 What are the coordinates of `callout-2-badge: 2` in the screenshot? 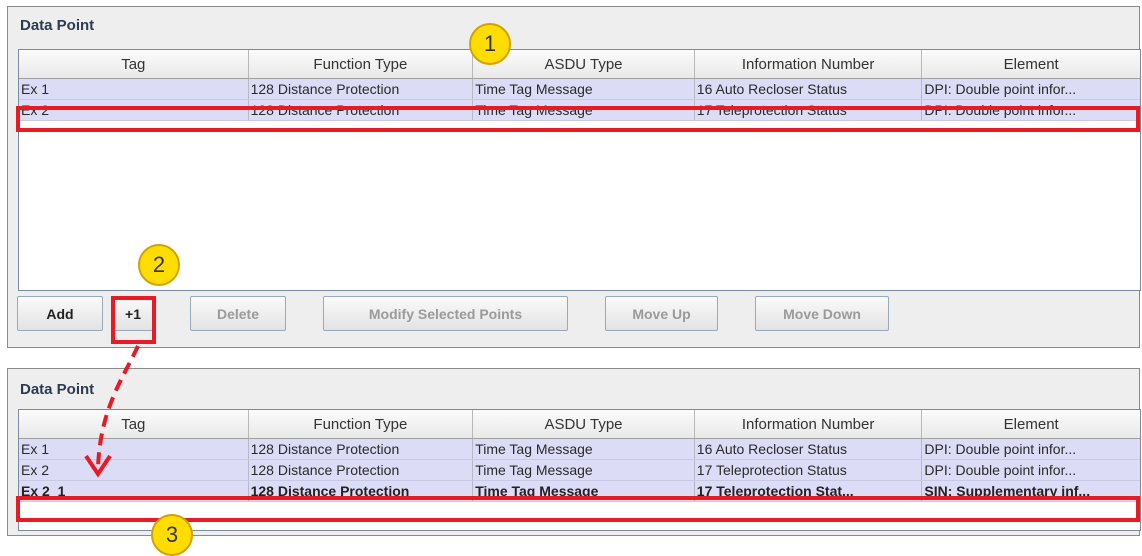 It's located at (159, 265).